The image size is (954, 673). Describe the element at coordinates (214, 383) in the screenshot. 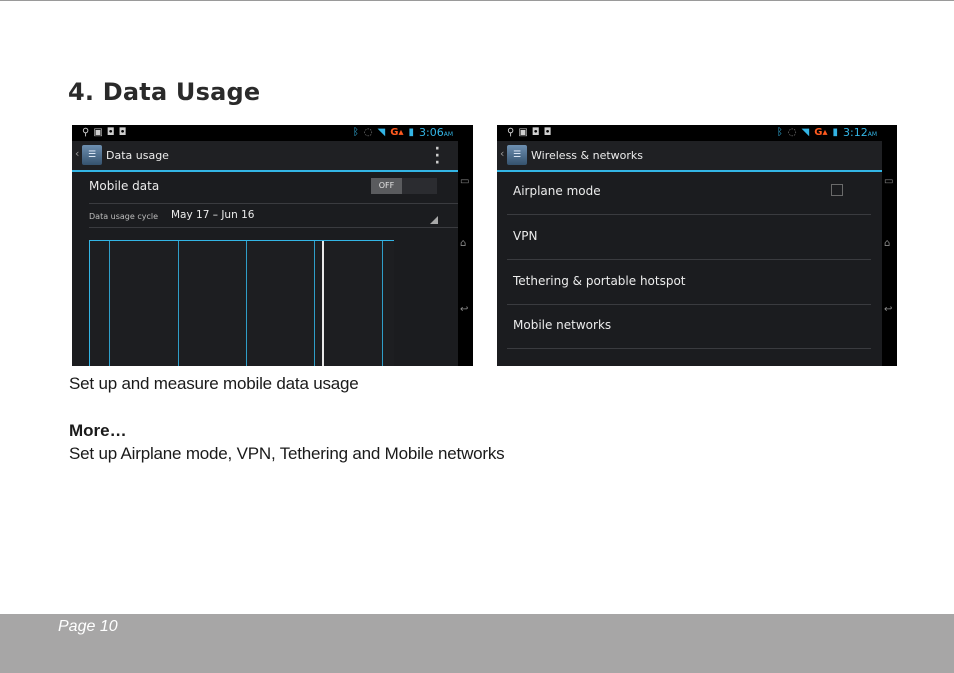

I see `data-usage-caption: Set up and measure mobile data usage` at that location.